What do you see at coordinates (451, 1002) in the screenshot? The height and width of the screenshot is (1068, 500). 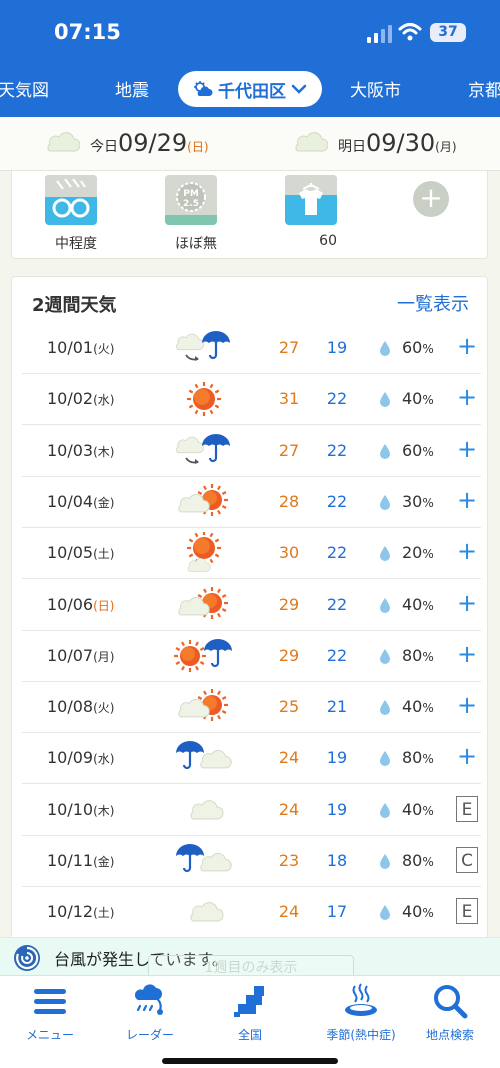 I see `search-icon` at bounding box center [451, 1002].